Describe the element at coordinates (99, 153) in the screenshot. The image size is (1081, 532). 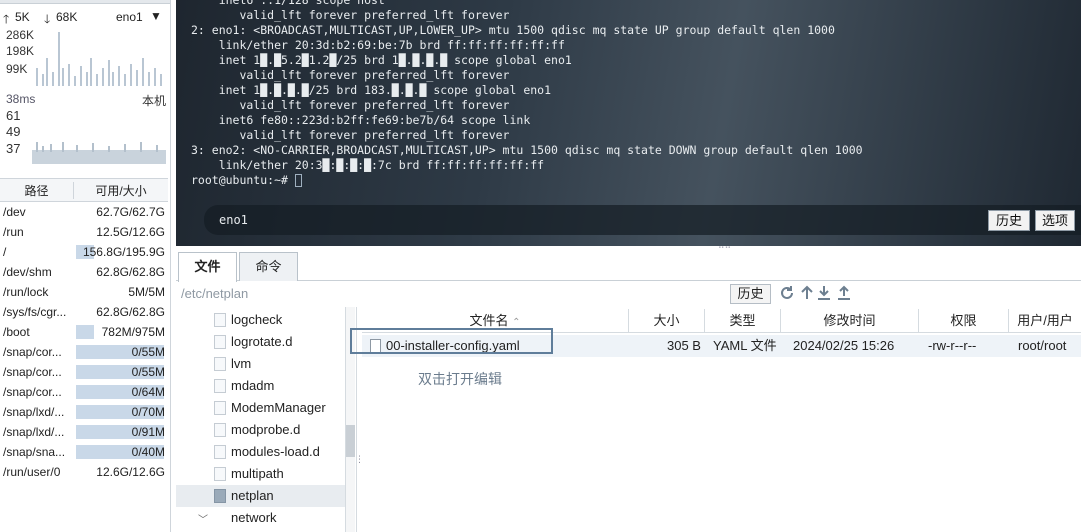
I see `latency-sparkline` at that location.